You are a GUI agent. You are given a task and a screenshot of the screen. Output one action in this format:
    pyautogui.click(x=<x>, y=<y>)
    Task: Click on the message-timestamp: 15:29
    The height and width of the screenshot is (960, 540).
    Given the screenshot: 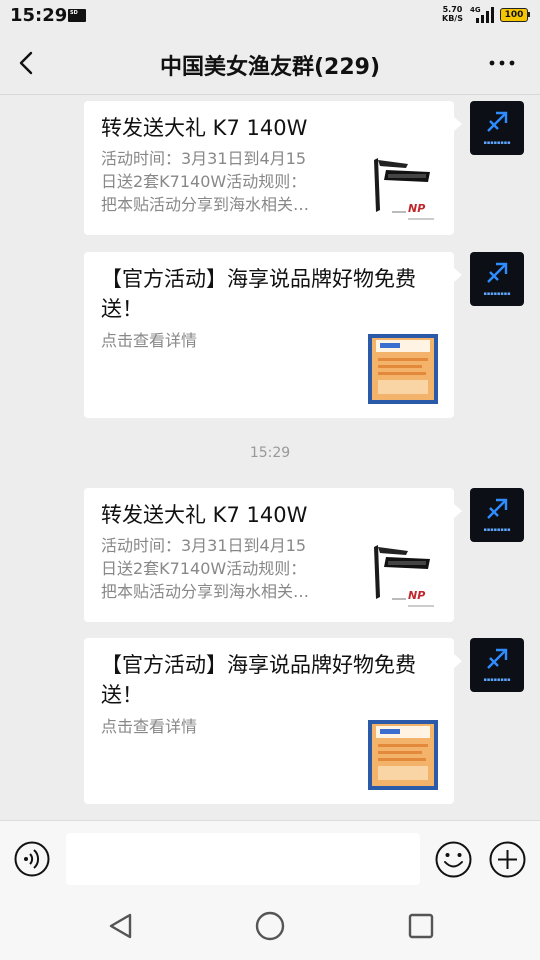 What is the action you would take?
    pyautogui.click(x=270, y=453)
    